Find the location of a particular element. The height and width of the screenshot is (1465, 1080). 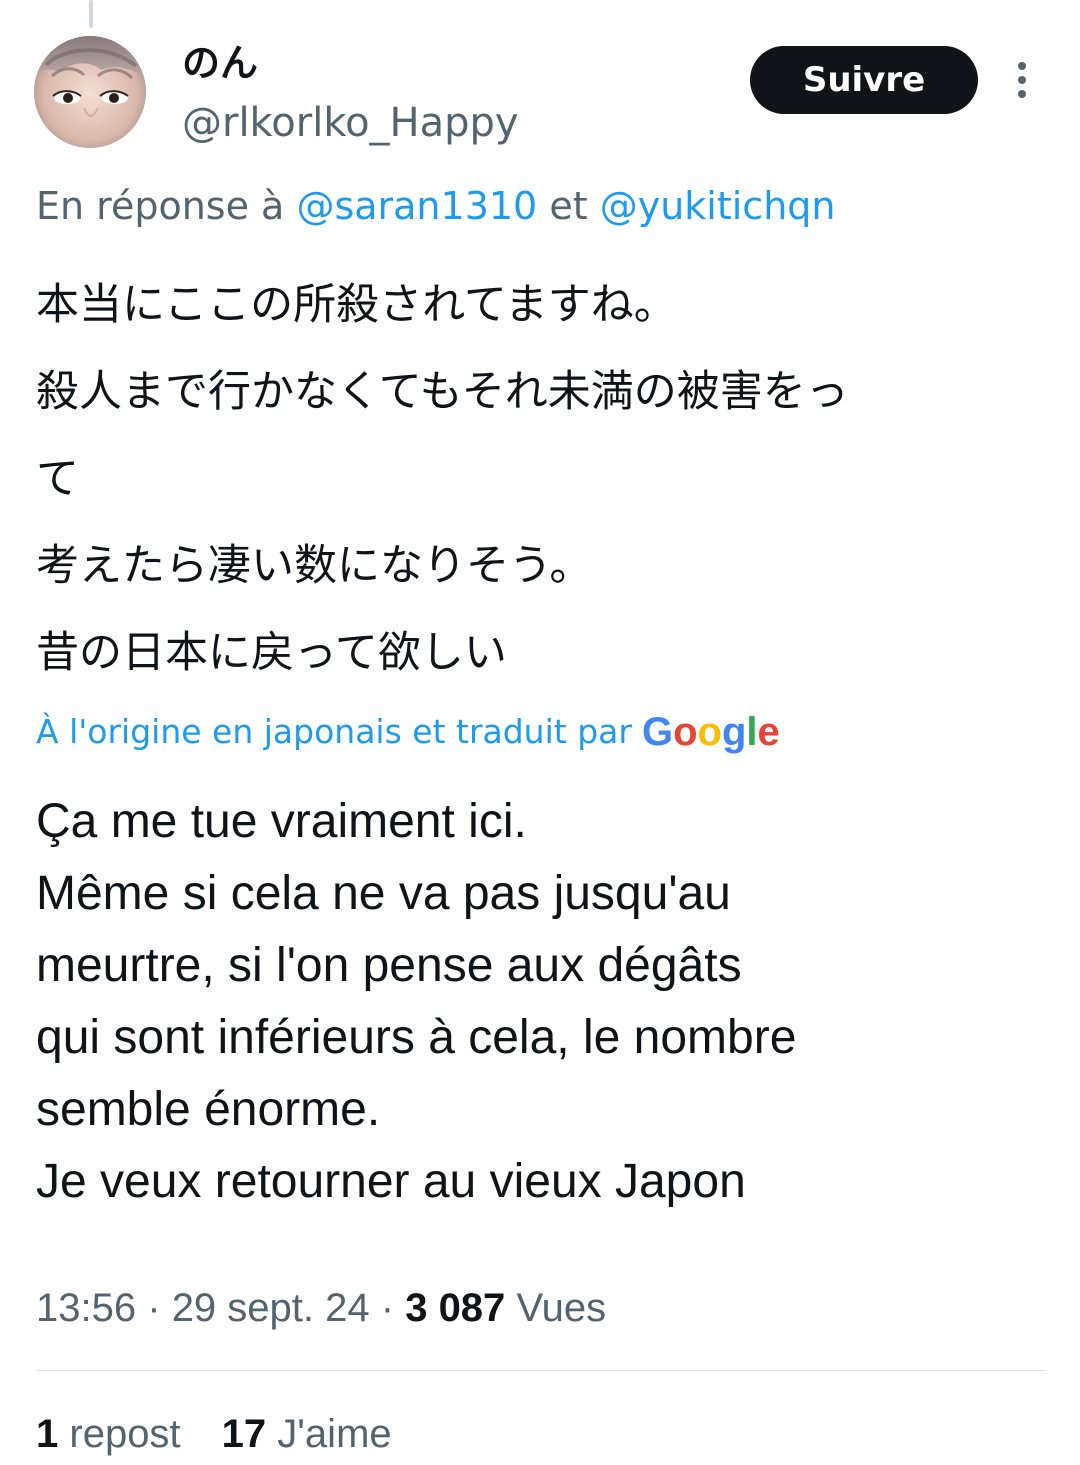

translated-text-line: Ça me tue vraiment ici. is located at coordinates (281, 821).